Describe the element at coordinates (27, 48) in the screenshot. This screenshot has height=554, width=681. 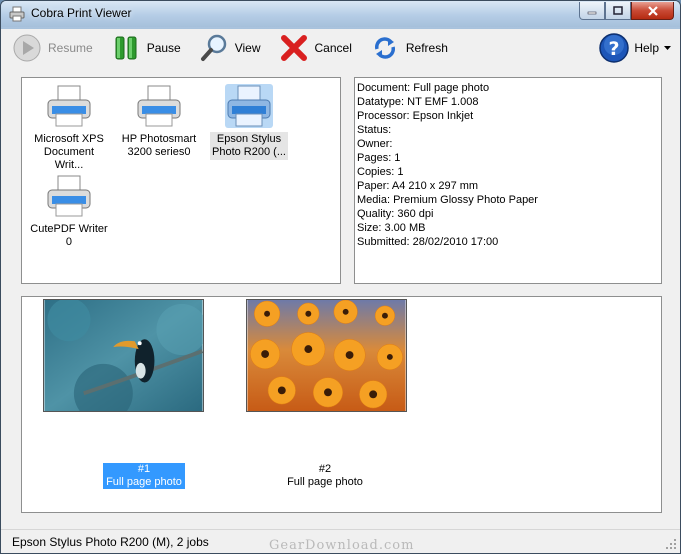
I see `play-icon` at that location.